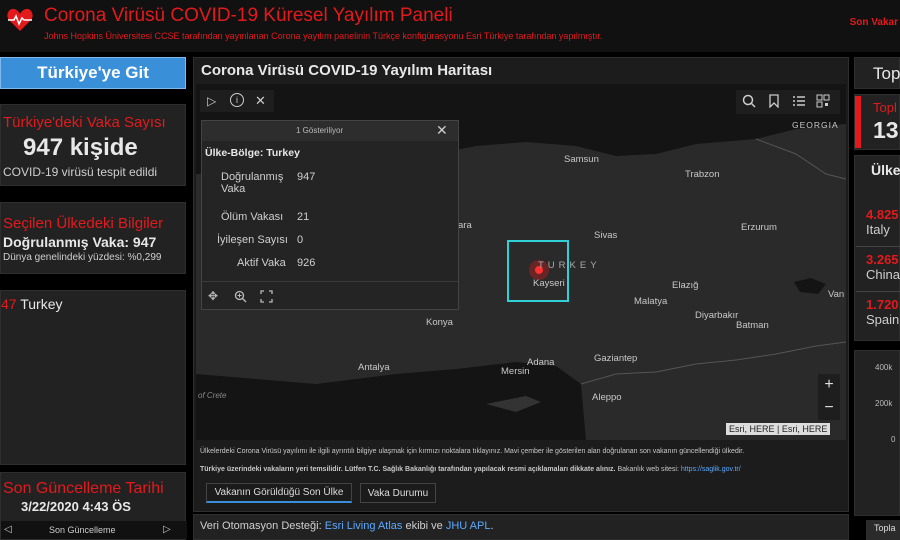  What do you see at coordinates (616, 358) in the screenshot?
I see `map-label-city: Gaziantep` at bounding box center [616, 358].